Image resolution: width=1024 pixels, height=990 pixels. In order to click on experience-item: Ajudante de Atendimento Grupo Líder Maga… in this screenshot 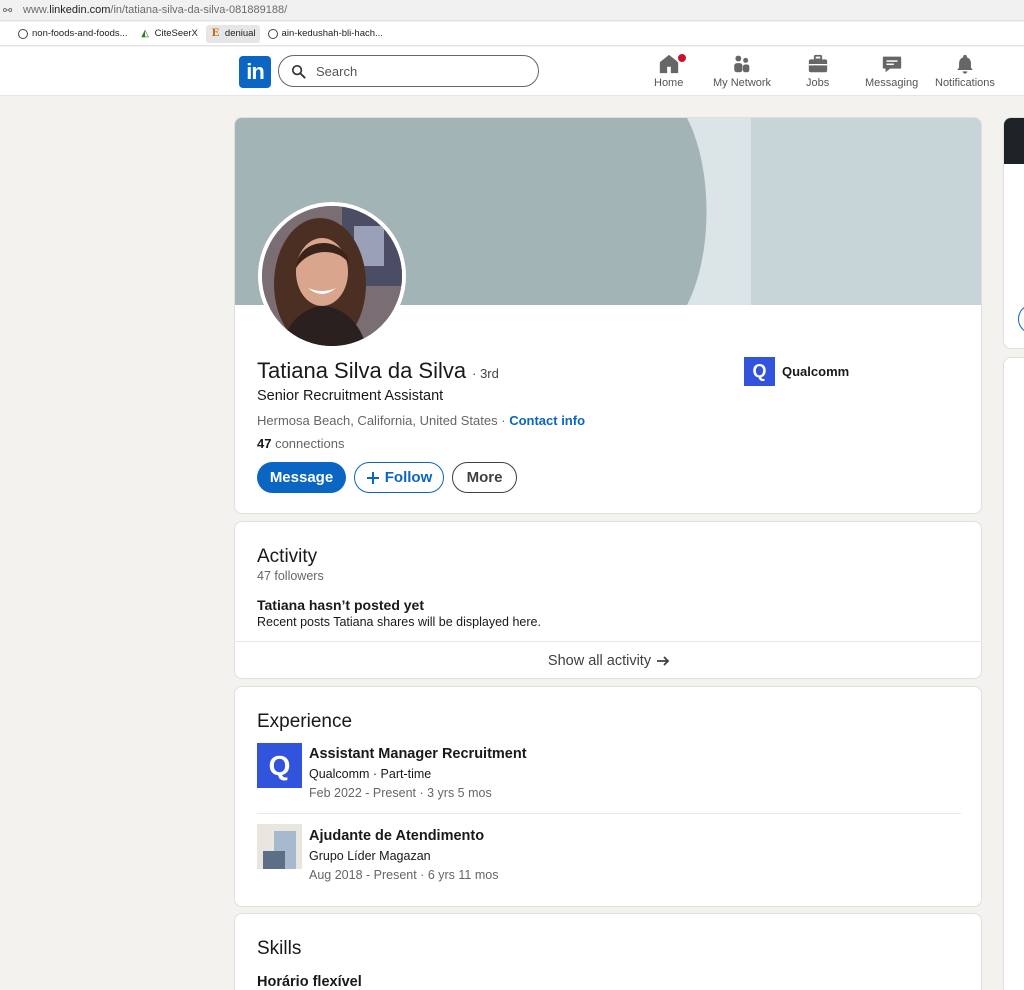, I will do `click(609, 859)`.